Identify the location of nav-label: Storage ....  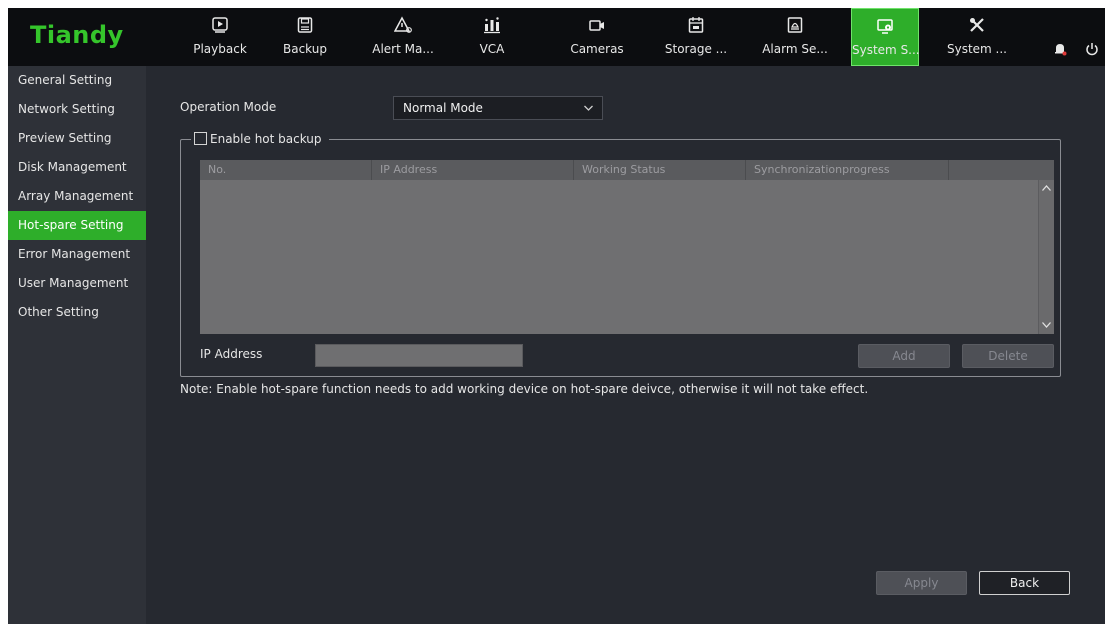
(696, 49).